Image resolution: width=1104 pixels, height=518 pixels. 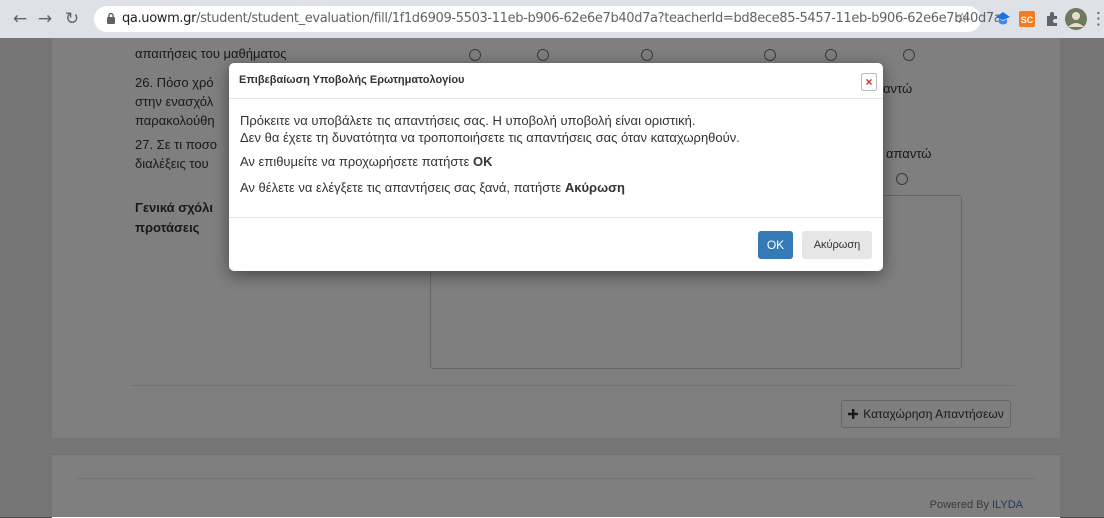 What do you see at coordinates (556, 98) in the screenshot?
I see `modal-header-divider` at bounding box center [556, 98].